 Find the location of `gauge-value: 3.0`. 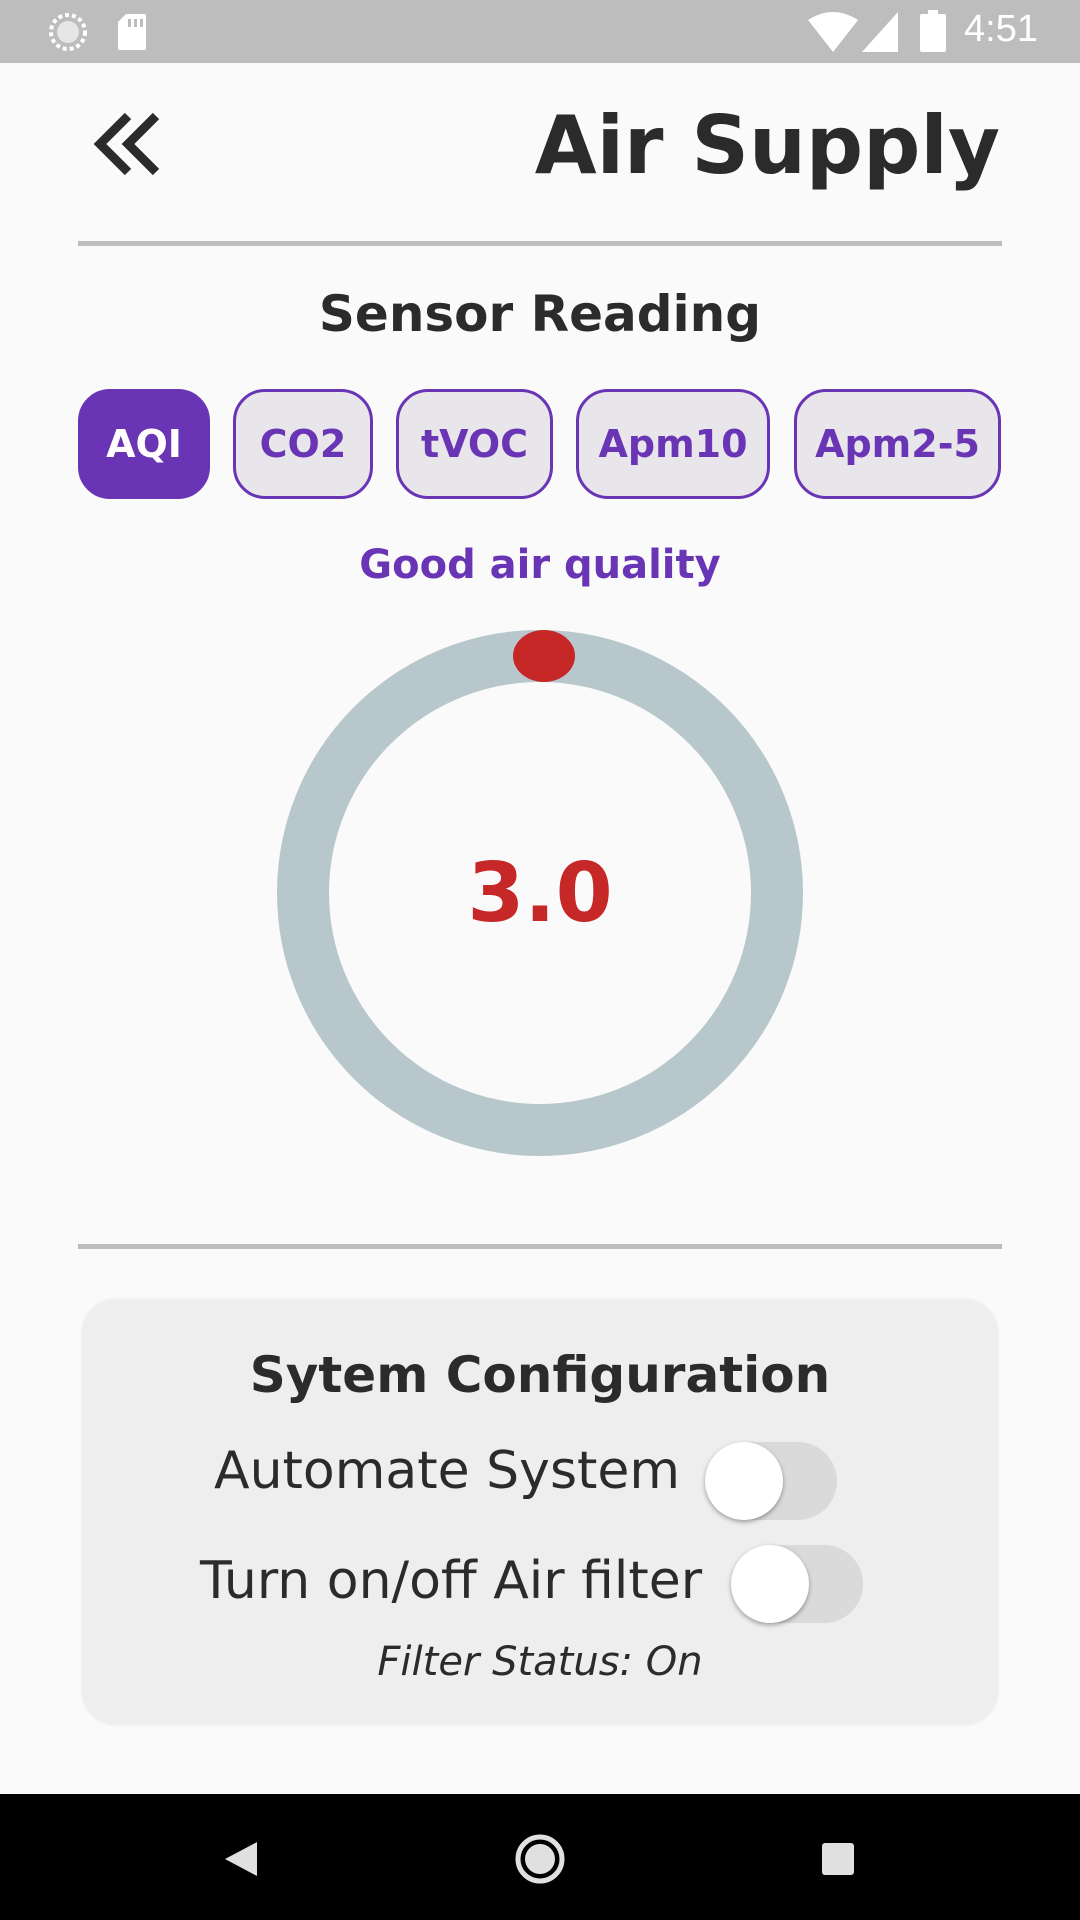

gauge-value: 3.0 is located at coordinates (540, 893).